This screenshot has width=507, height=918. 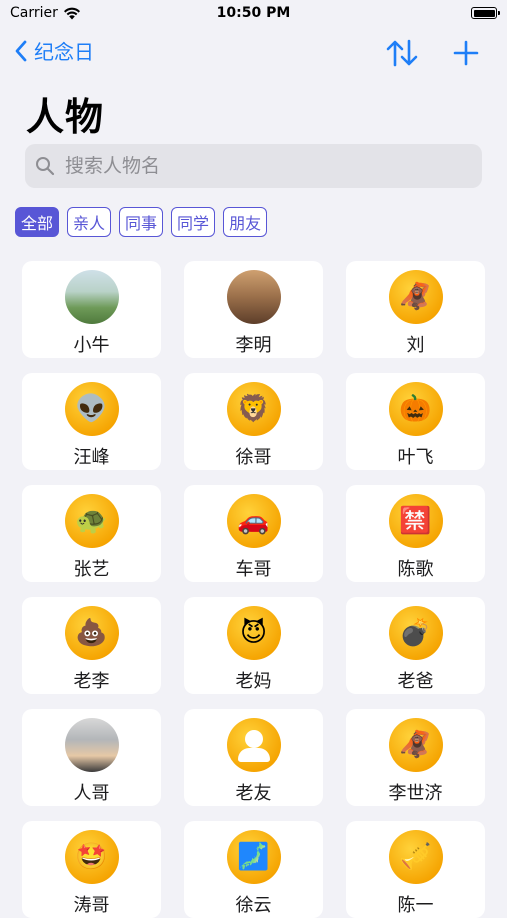 What do you see at coordinates (253, 457) in the screenshot?
I see `person-name: 徐哥` at bounding box center [253, 457].